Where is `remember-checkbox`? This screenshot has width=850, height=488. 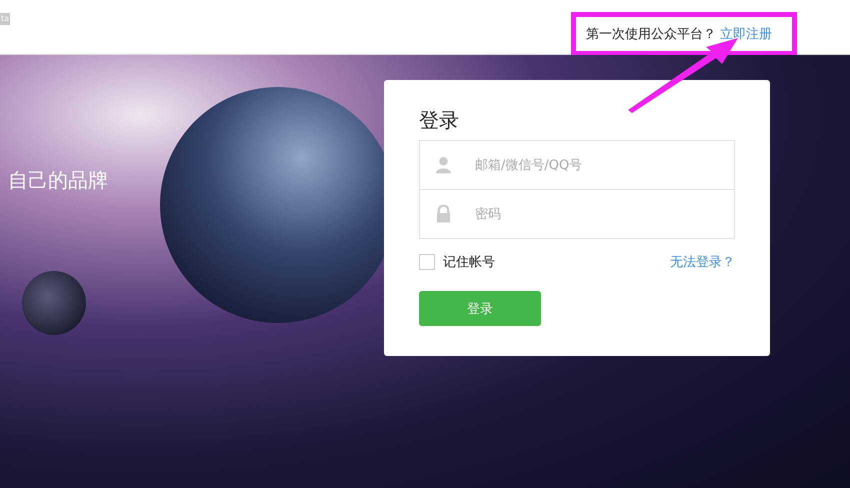
remember-checkbox is located at coordinates (427, 262).